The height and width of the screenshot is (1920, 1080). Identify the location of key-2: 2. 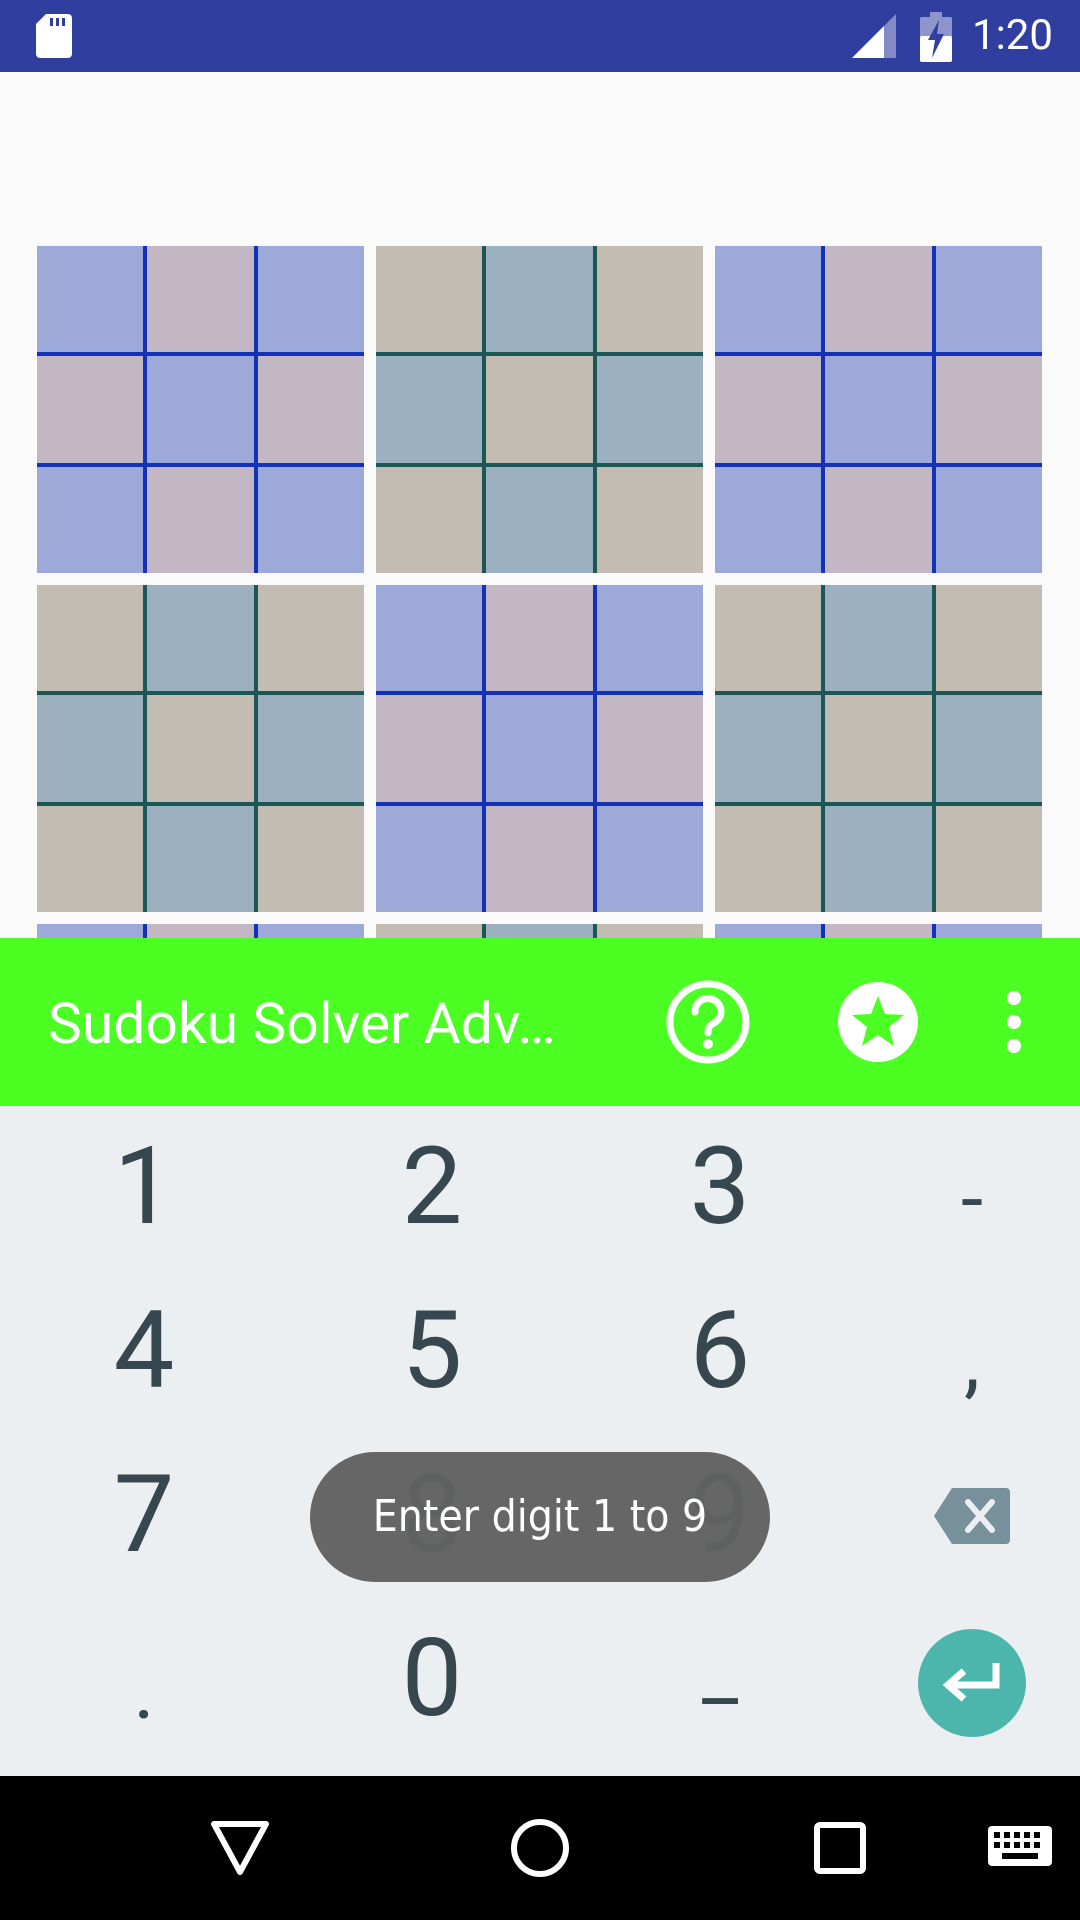
(432, 1187).